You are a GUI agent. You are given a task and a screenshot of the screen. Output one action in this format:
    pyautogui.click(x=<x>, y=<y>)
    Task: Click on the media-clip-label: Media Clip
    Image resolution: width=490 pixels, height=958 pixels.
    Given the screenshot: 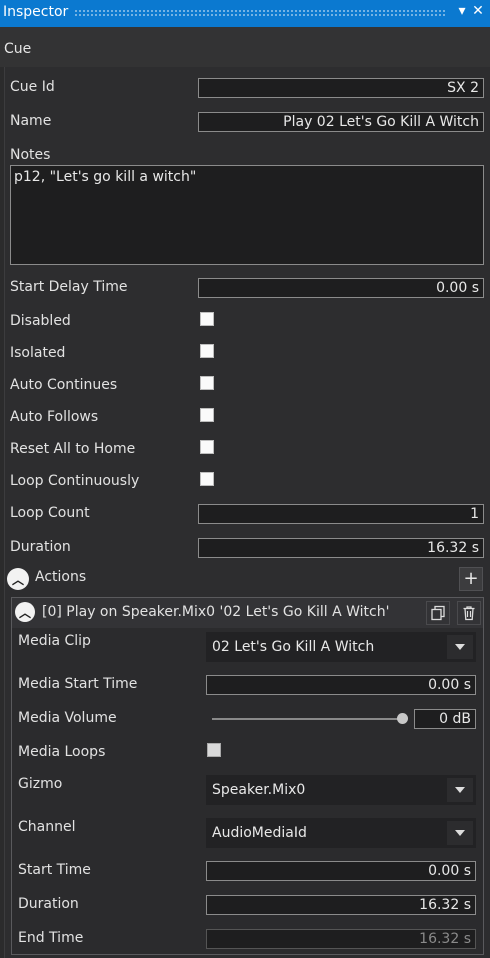 What is the action you would take?
    pyautogui.click(x=54, y=641)
    